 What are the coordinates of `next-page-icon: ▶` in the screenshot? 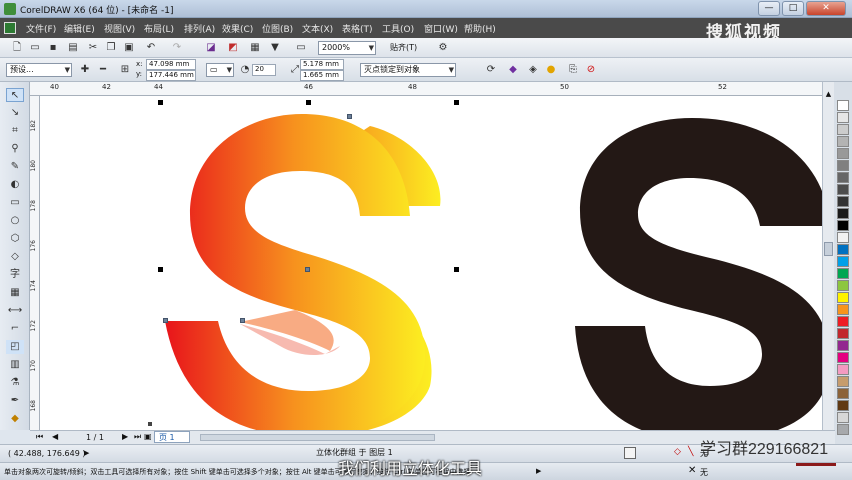 It's located at (125, 436).